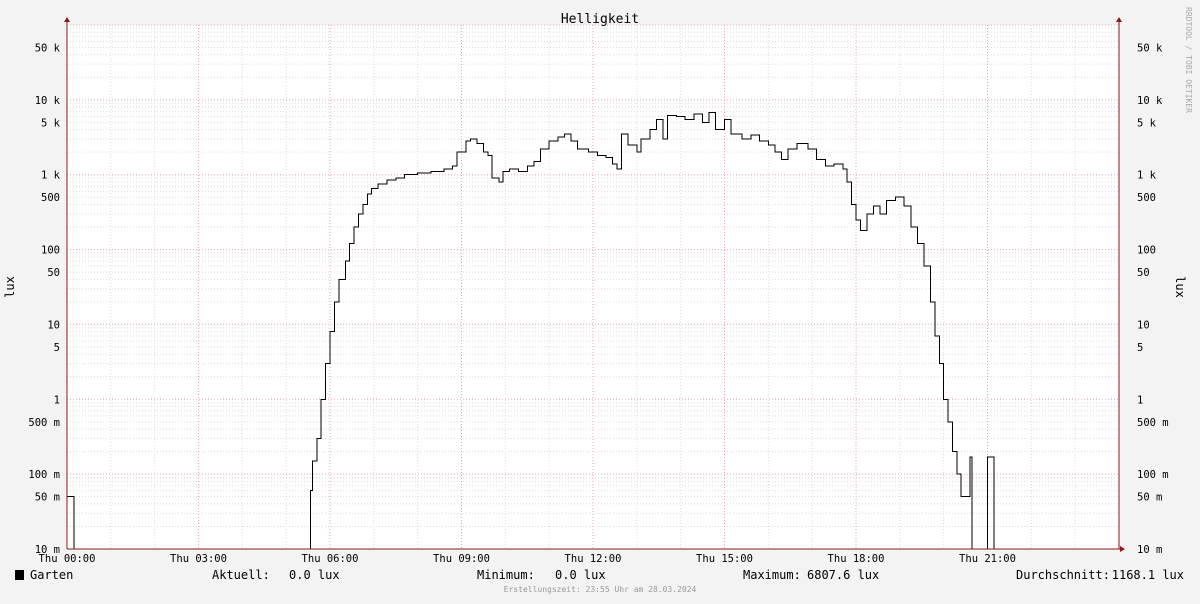  What do you see at coordinates (50, 198) in the screenshot?
I see `y-tick-label: 500` at bounding box center [50, 198].